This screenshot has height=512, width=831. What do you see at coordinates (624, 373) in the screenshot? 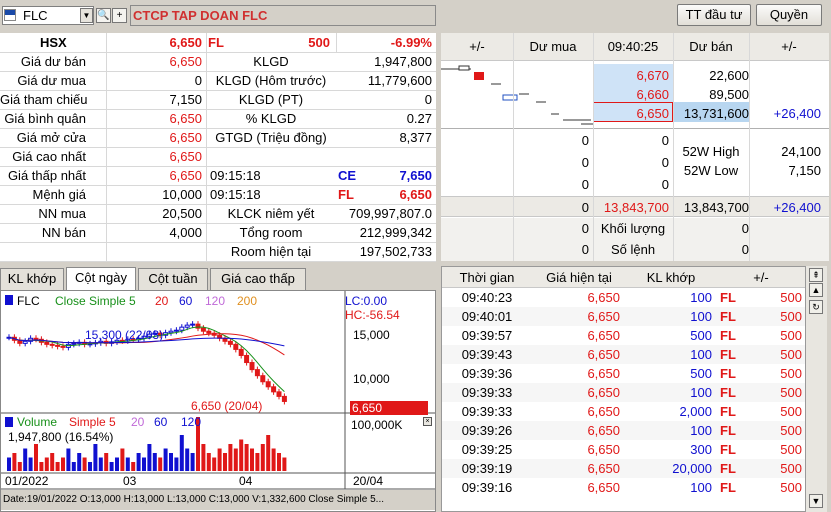
I see `trade-row: 09:39:36 6,650 500 FL 500` at bounding box center [624, 373].